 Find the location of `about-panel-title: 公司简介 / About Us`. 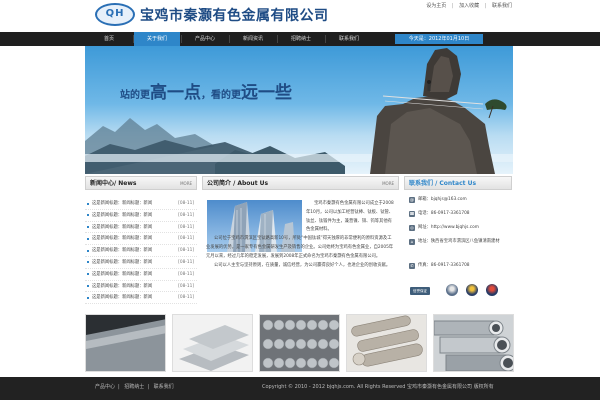

about-panel-title: 公司简介 / About Us is located at coordinates (238, 183).